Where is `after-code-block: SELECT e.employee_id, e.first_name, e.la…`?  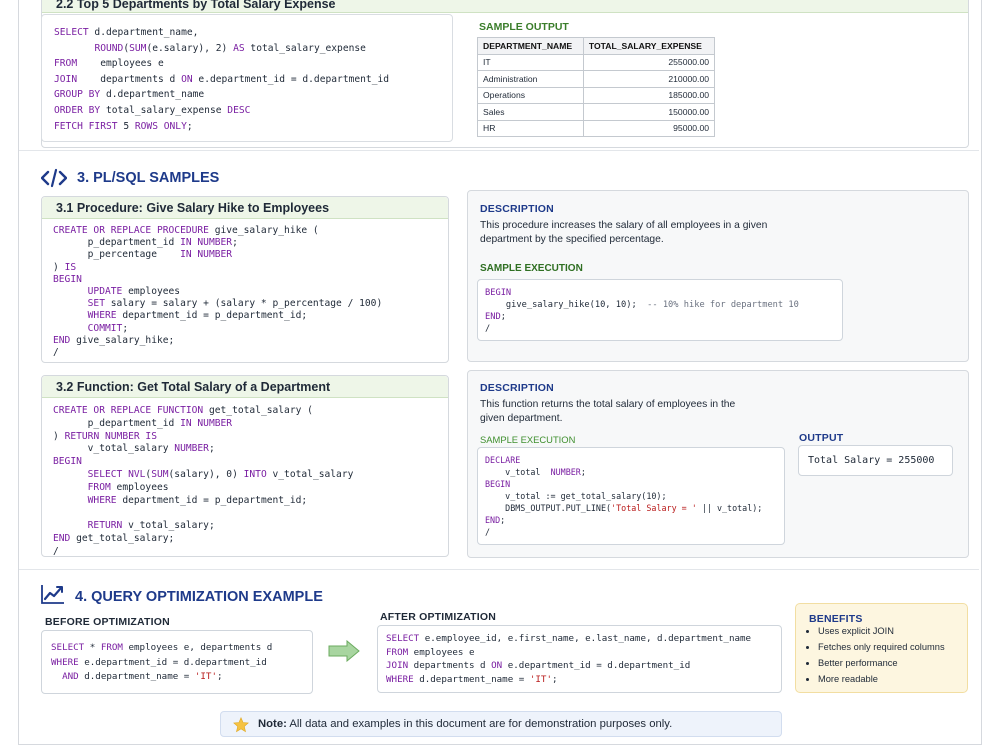
after-code-block: SELECT e.employee_id, e.first_name, e.la… is located at coordinates (569, 659).